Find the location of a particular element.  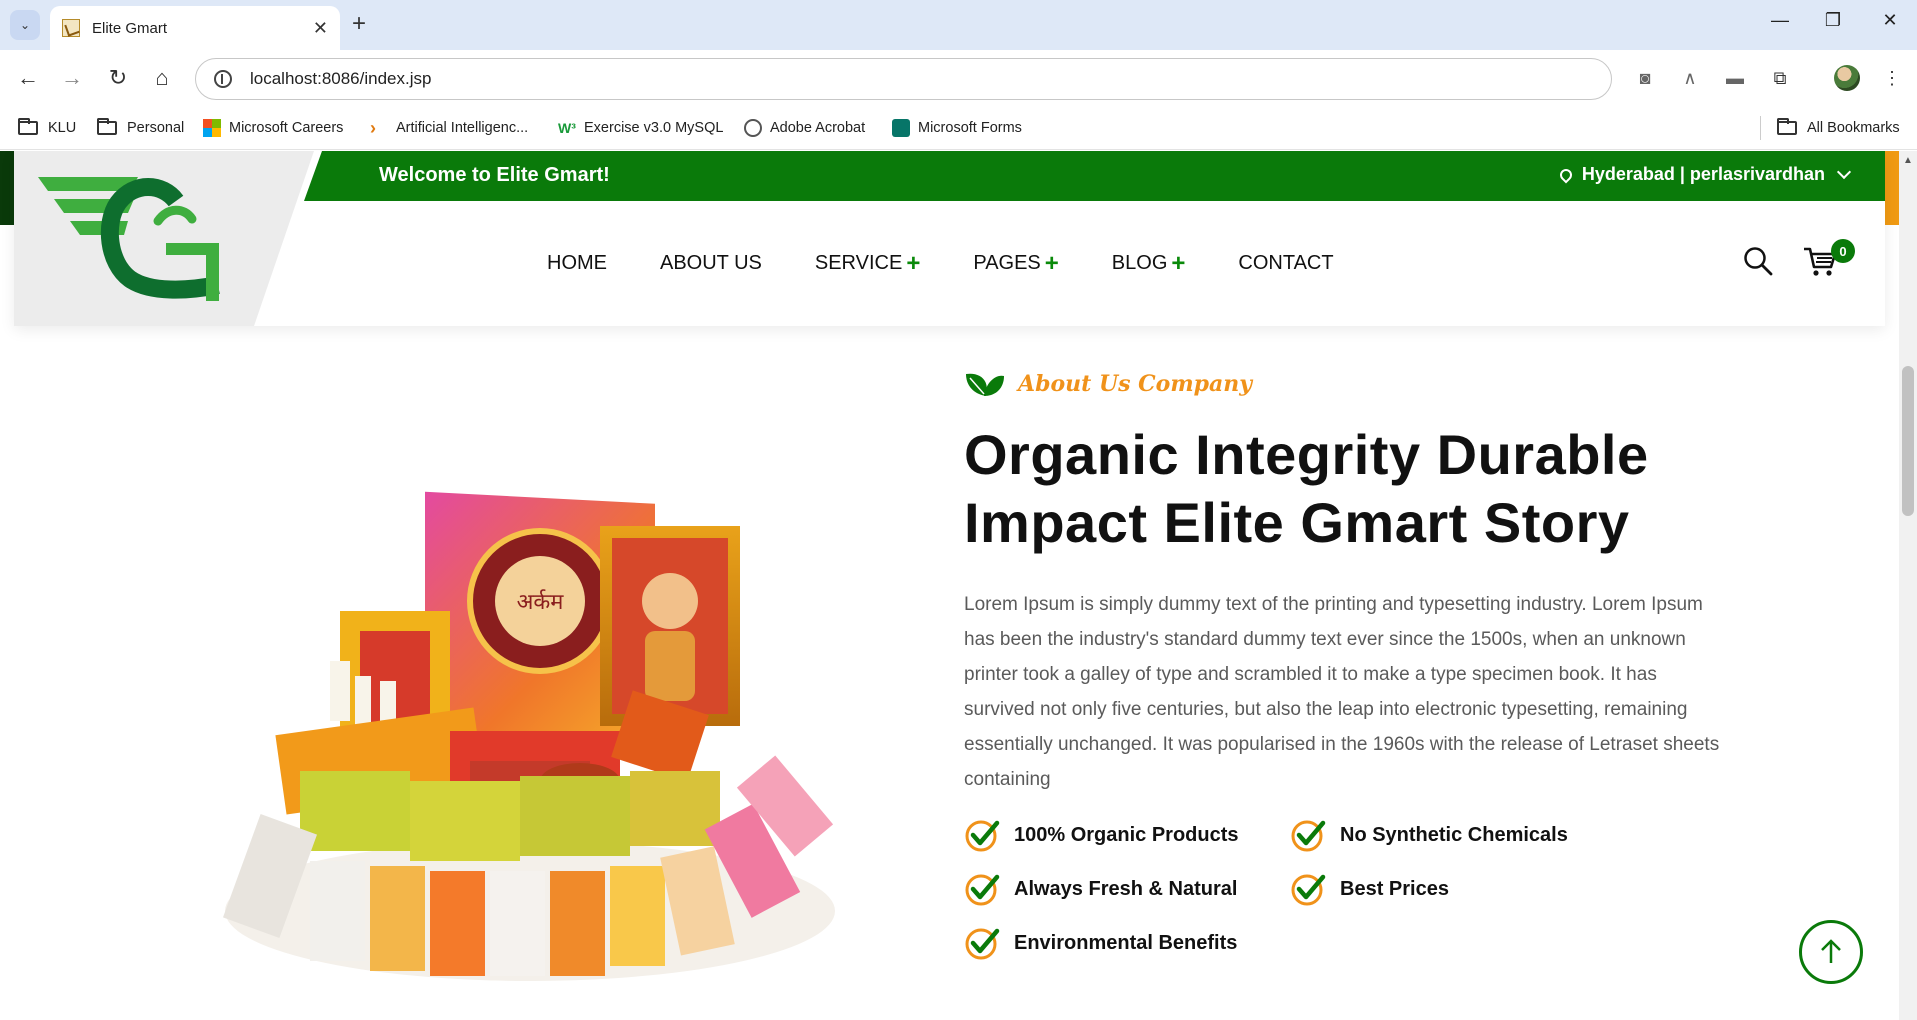

bookmark-personal: Personal is located at coordinates (140, 128).